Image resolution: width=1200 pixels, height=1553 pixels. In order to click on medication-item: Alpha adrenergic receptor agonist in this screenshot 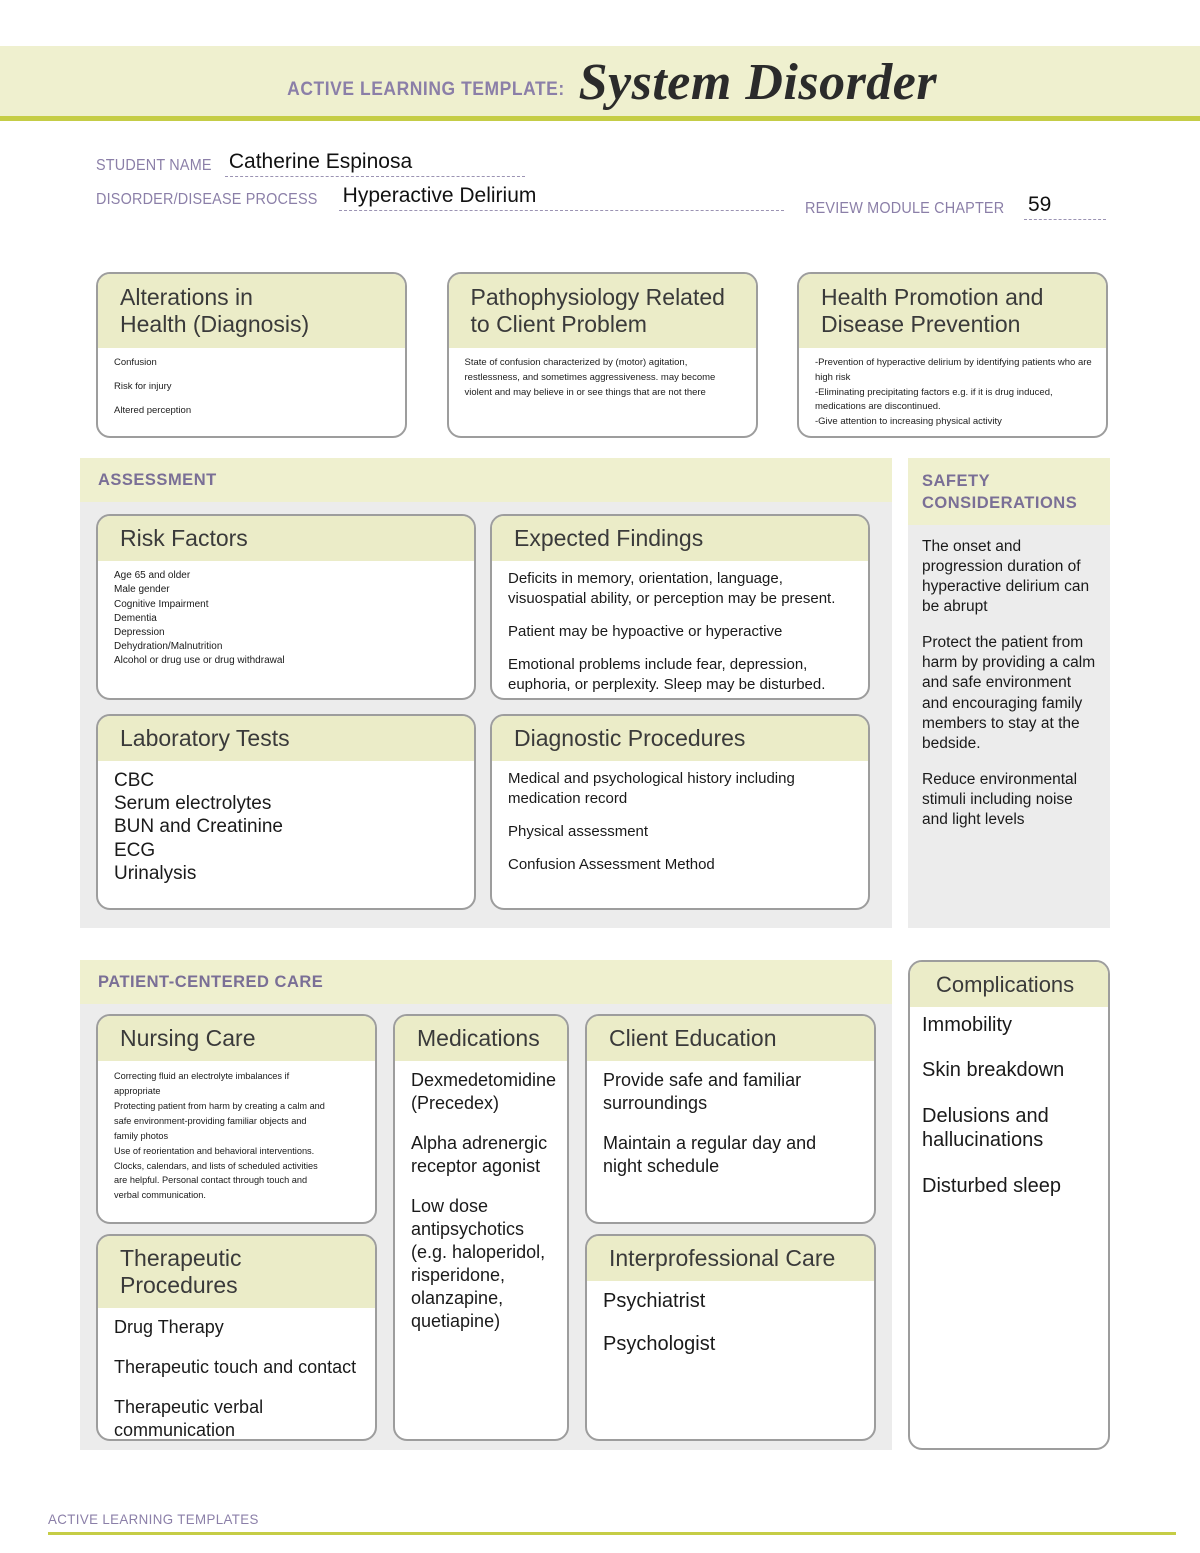, I will do `click(479, 1155)`.